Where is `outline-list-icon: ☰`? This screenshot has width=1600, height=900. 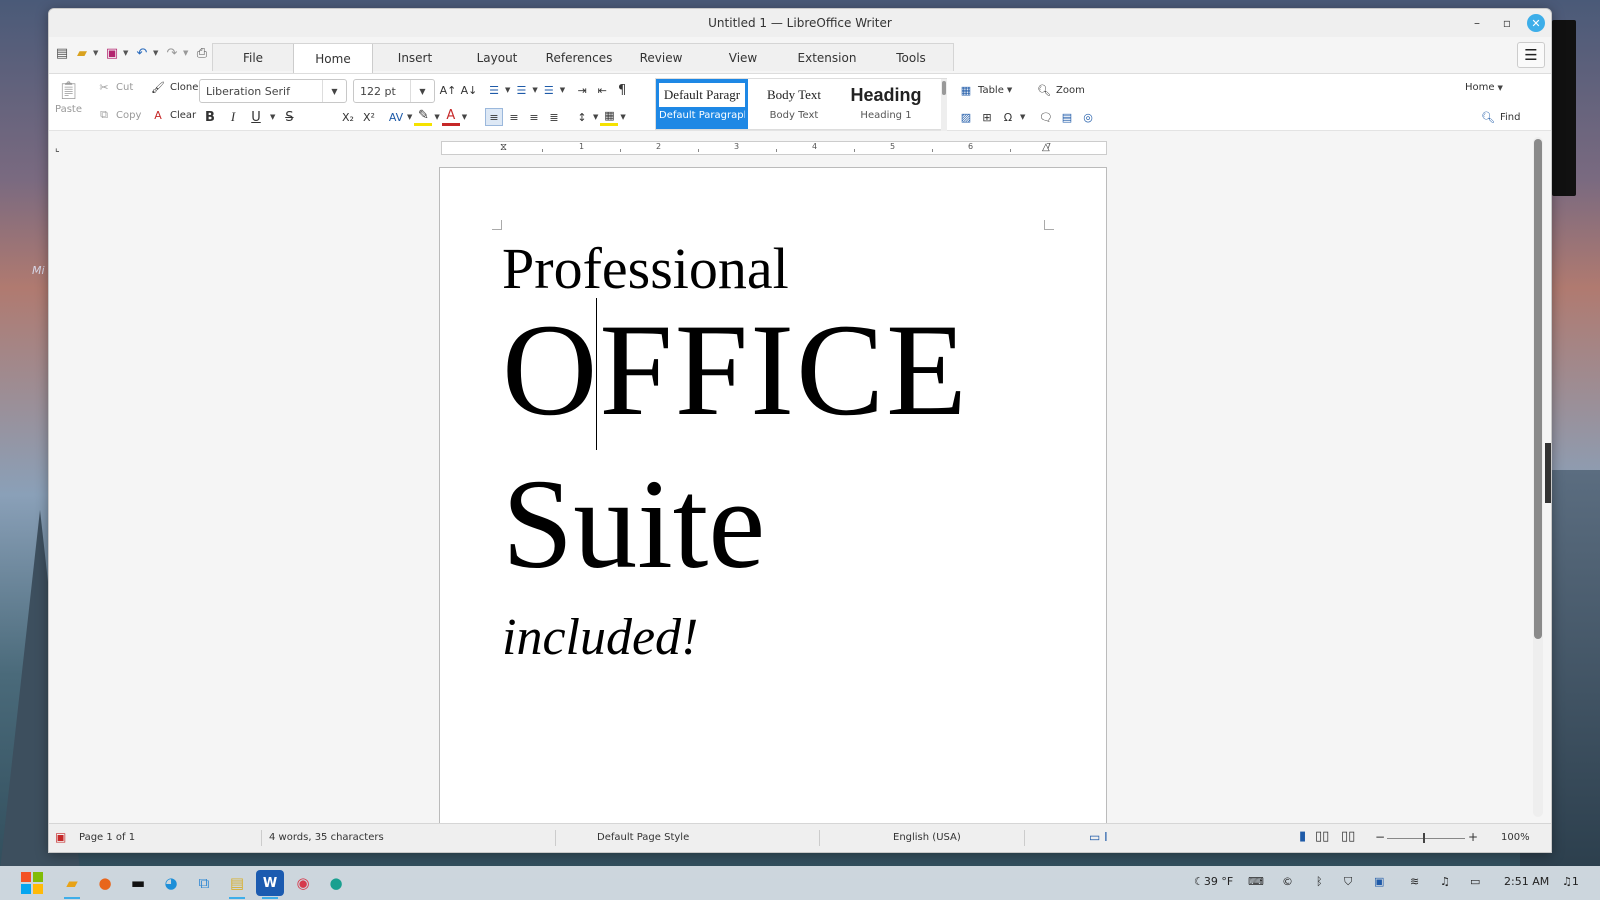 outline-list-icon: ☰ is located at coordinates (549, 90).